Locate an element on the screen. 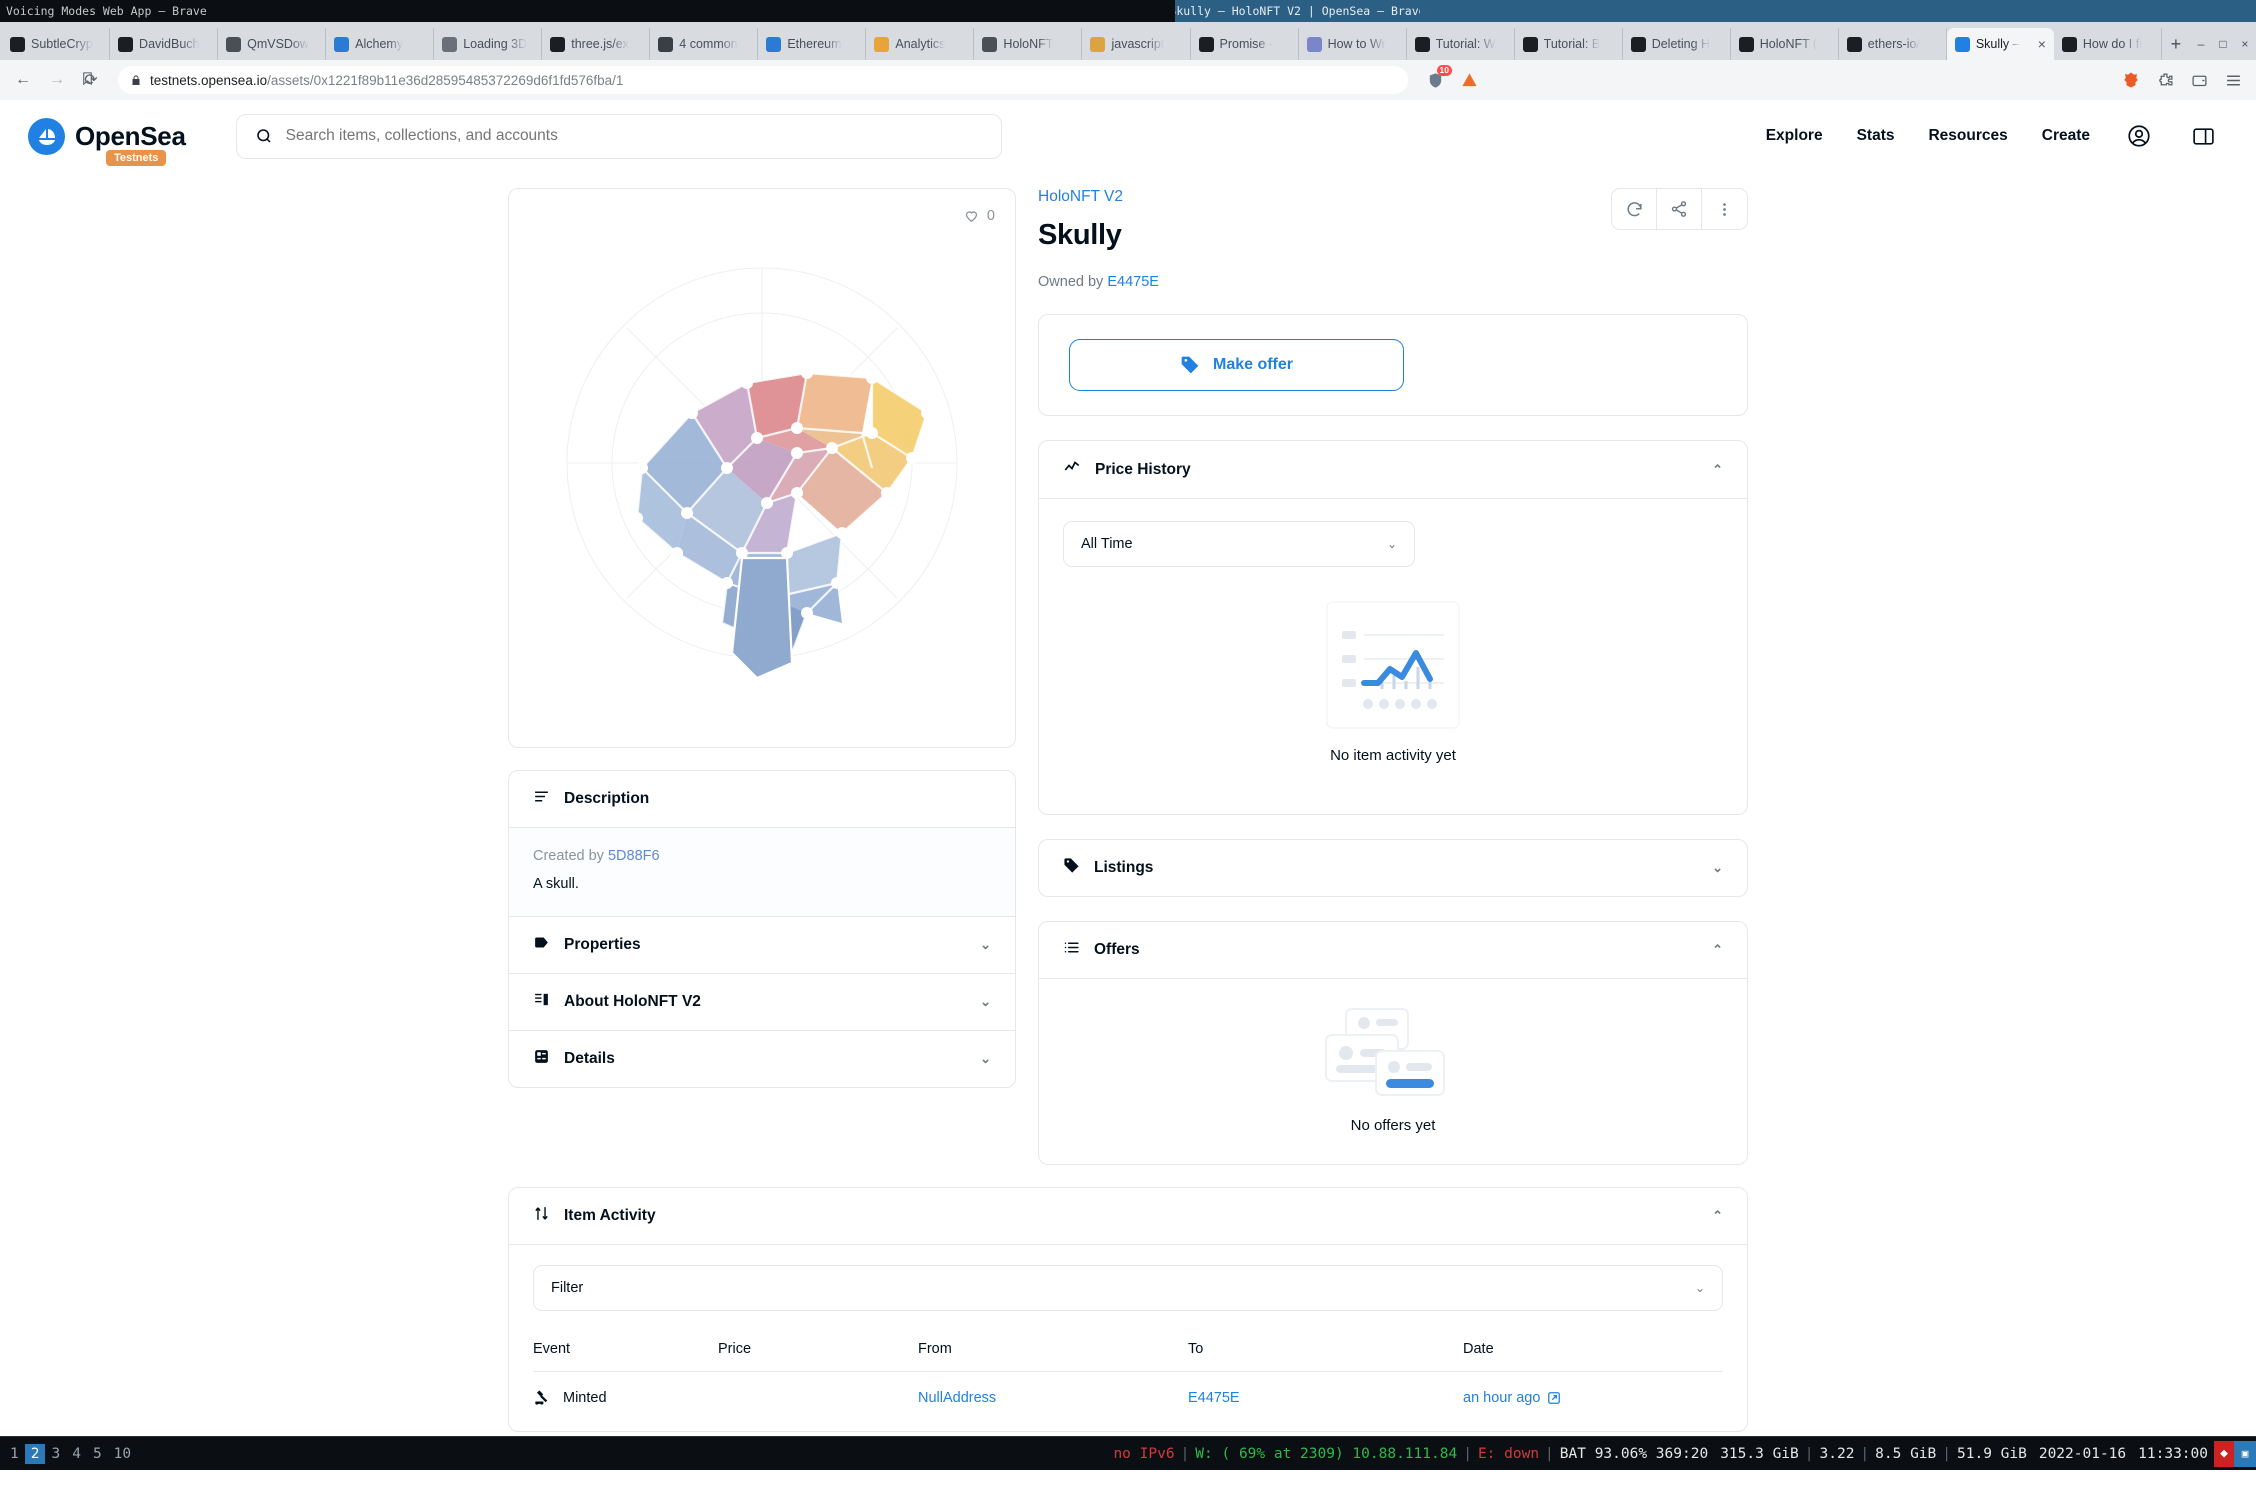 The width and height of the screenshot is (2256, 1504). browser-tab: HoloNFT is located at coordinates (1028, 44).